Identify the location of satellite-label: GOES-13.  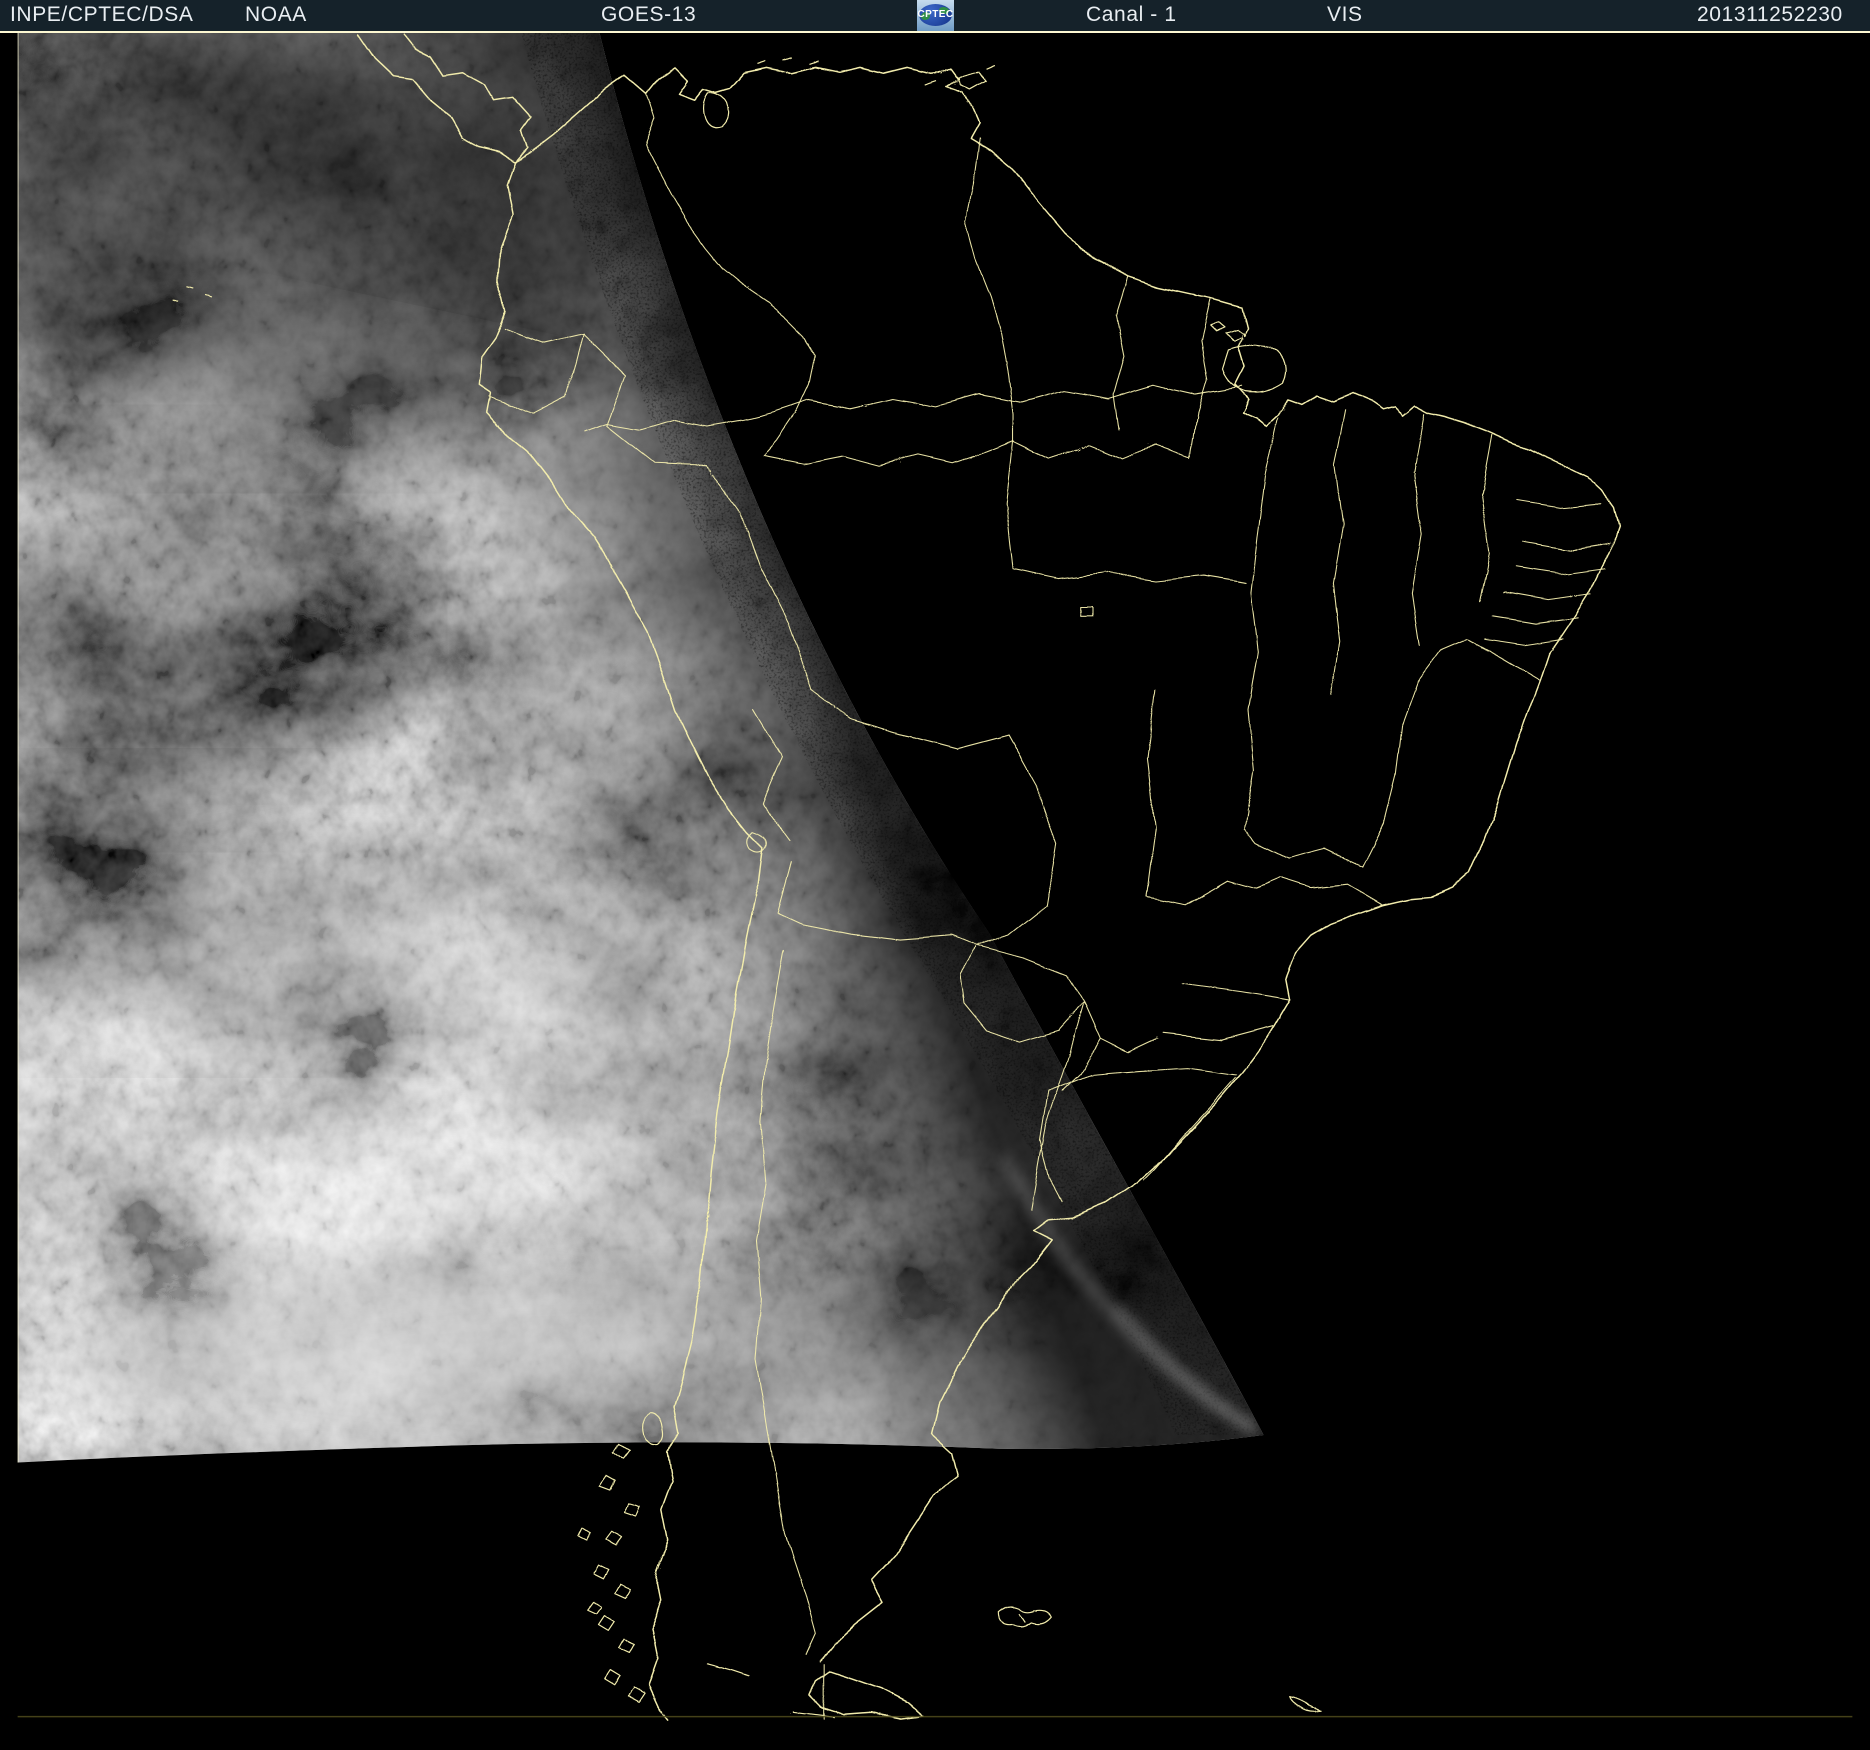
(649, 14).